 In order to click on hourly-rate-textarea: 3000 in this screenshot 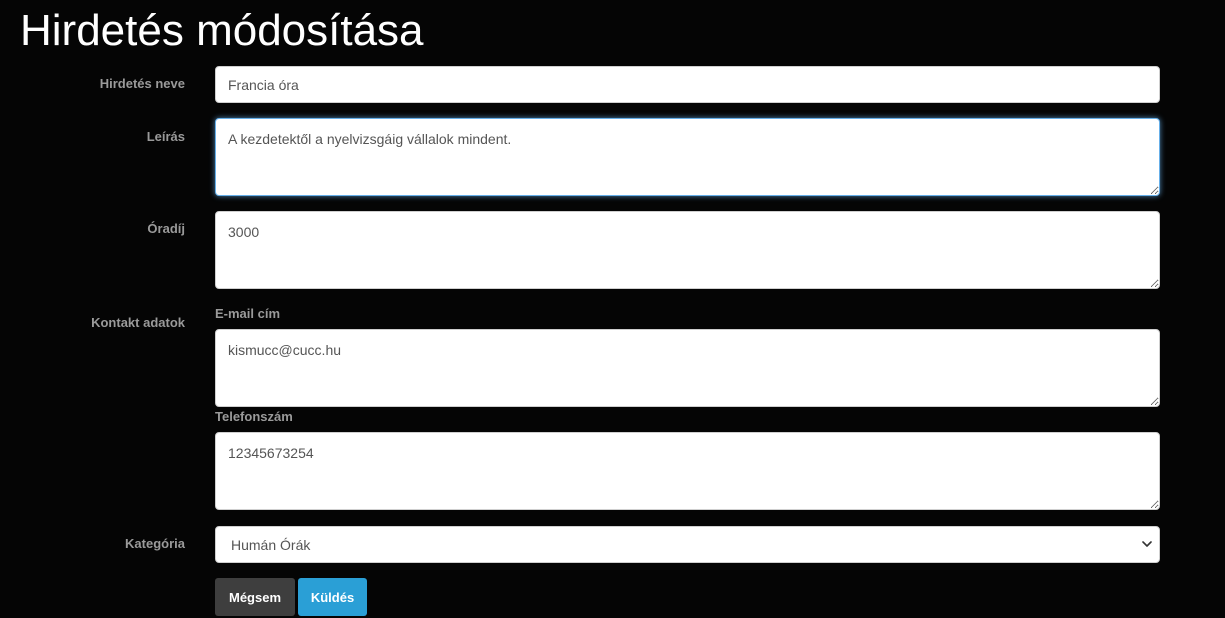, I will do `click(687, 250)`.